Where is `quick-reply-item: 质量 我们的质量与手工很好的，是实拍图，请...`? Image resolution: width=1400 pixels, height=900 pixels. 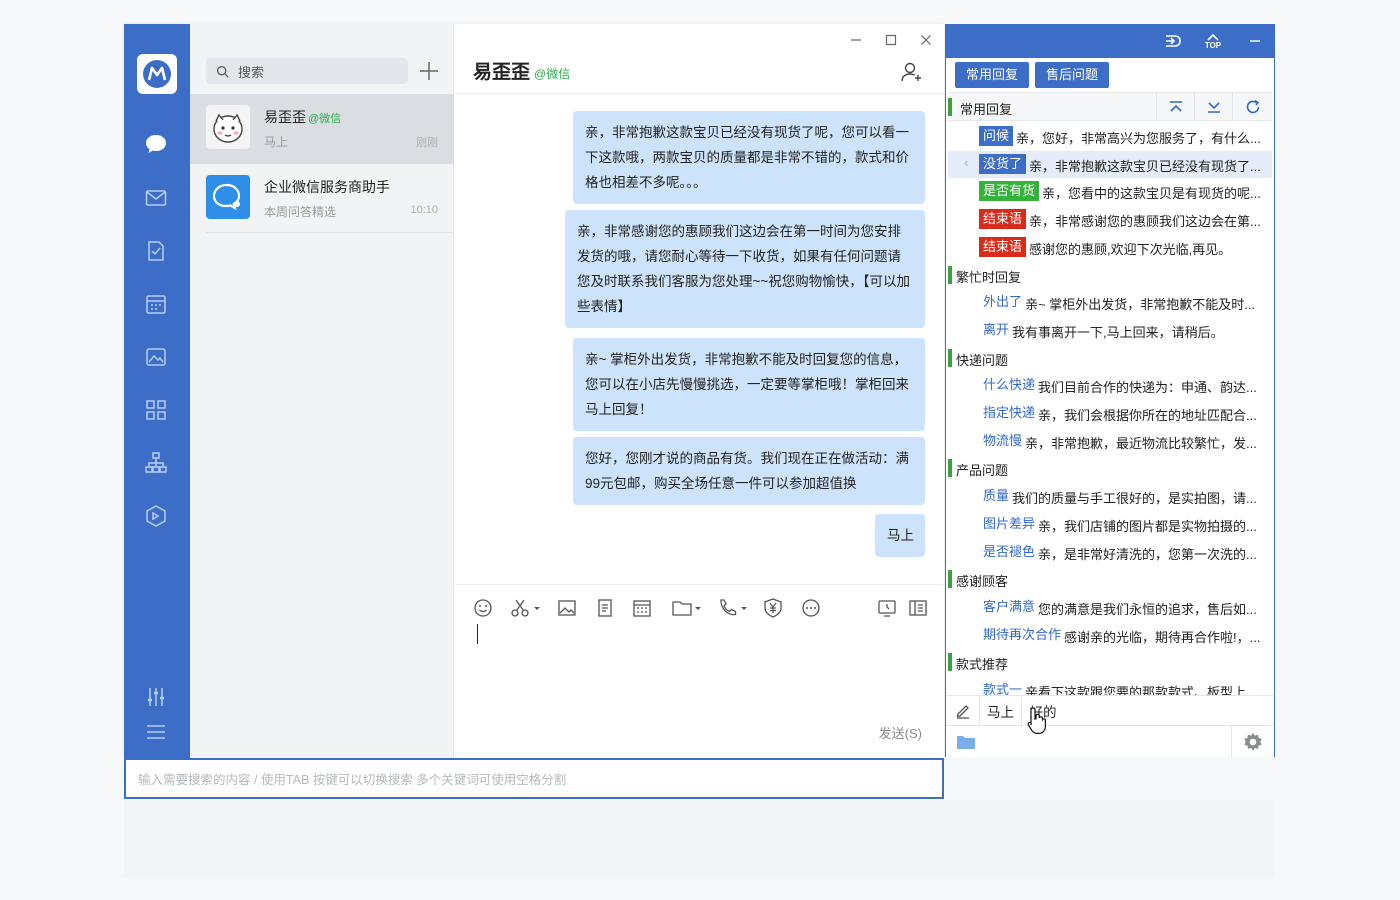 quick-reply-item: 质量 我们的质量与手工很好的，是实拍图，请... is located at coordinates (1110, 496).